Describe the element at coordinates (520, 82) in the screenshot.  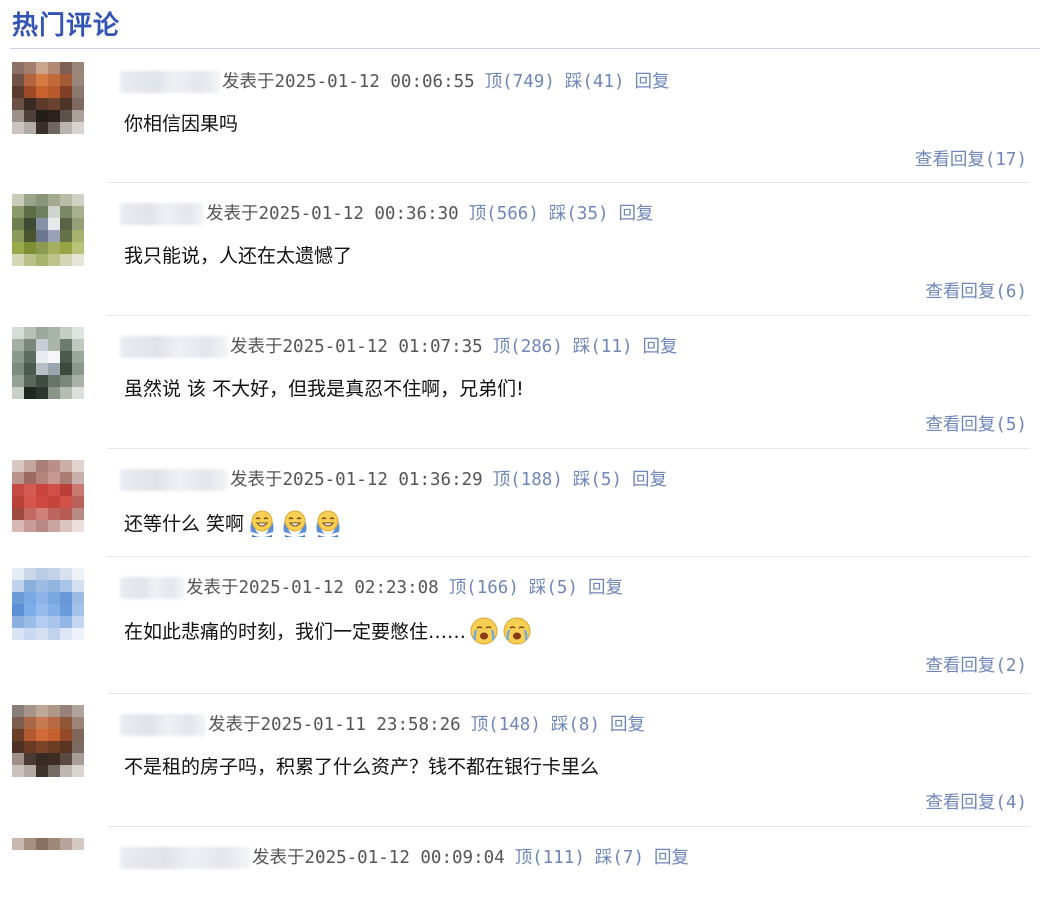
I see `upvote-button: 顶(749)` at that location.